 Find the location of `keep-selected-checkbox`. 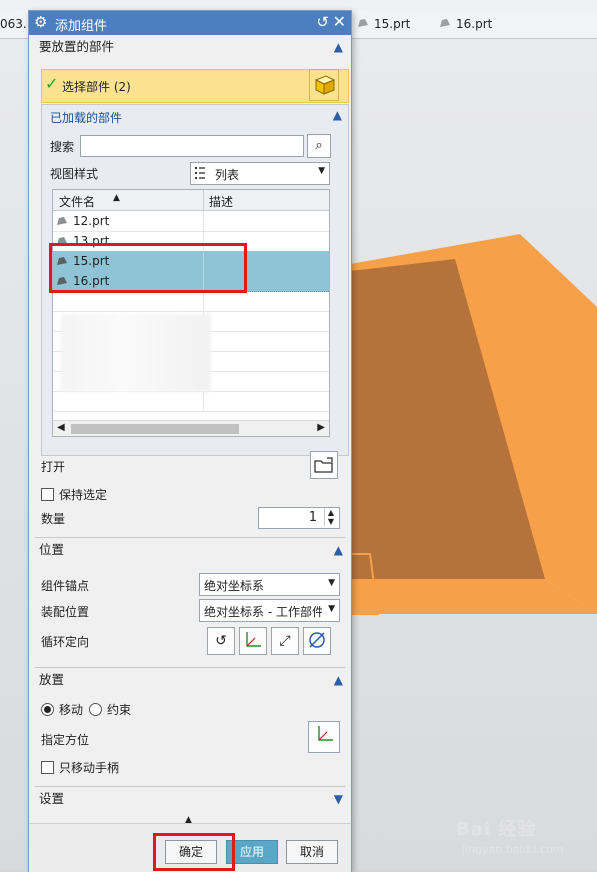

keep-selected-checkbox is located at coordinates (47, 494).